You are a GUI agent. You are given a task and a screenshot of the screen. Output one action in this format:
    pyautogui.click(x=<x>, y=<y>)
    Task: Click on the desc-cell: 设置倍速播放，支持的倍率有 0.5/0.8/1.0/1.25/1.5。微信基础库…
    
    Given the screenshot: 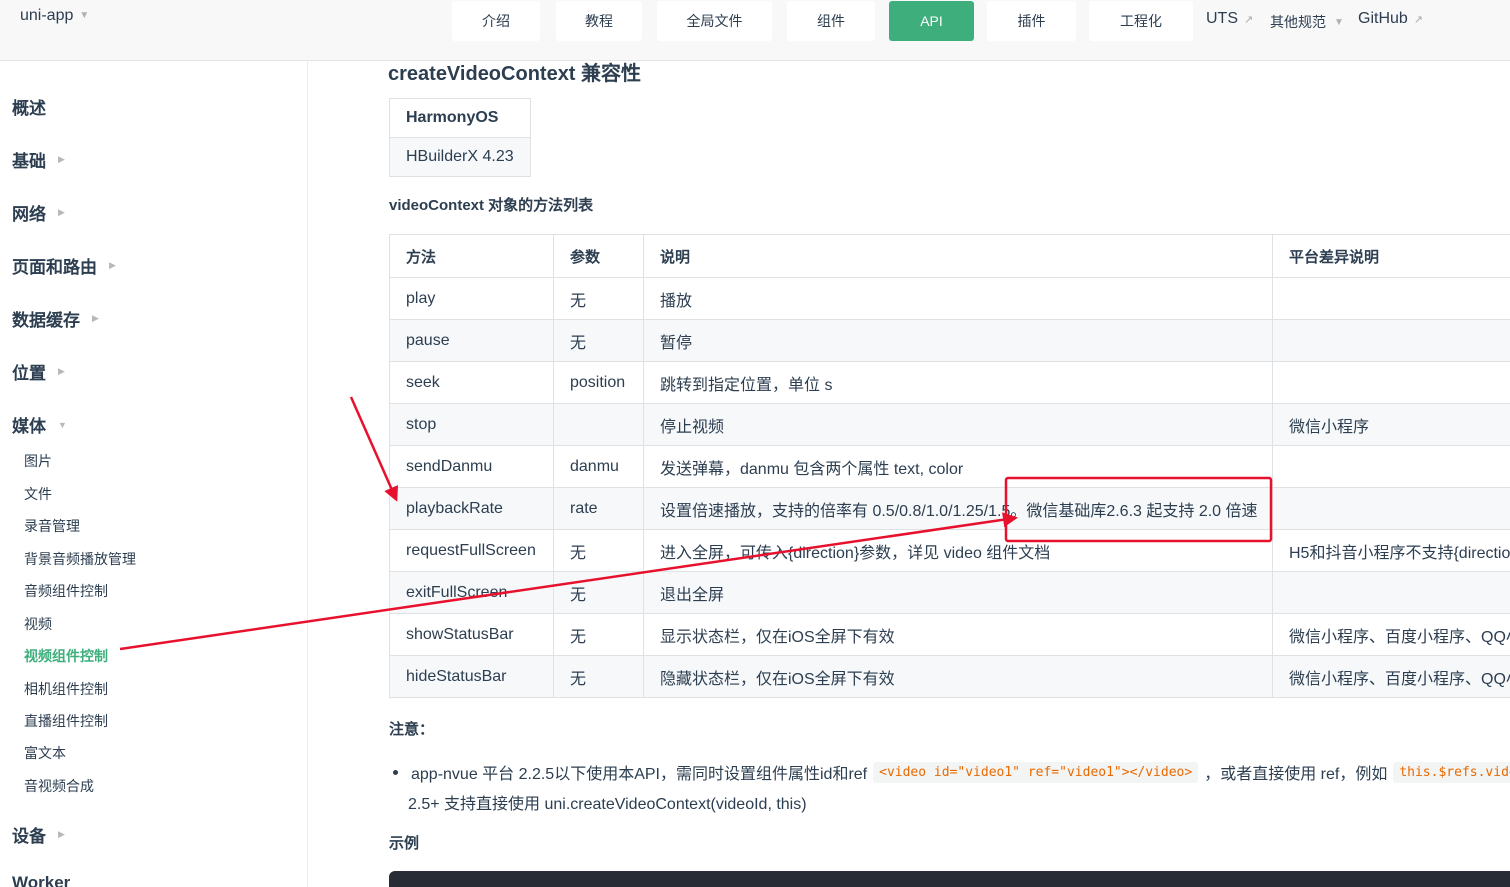 What is the action you would take?
    pyautogui.click(x=958, y=508)
    